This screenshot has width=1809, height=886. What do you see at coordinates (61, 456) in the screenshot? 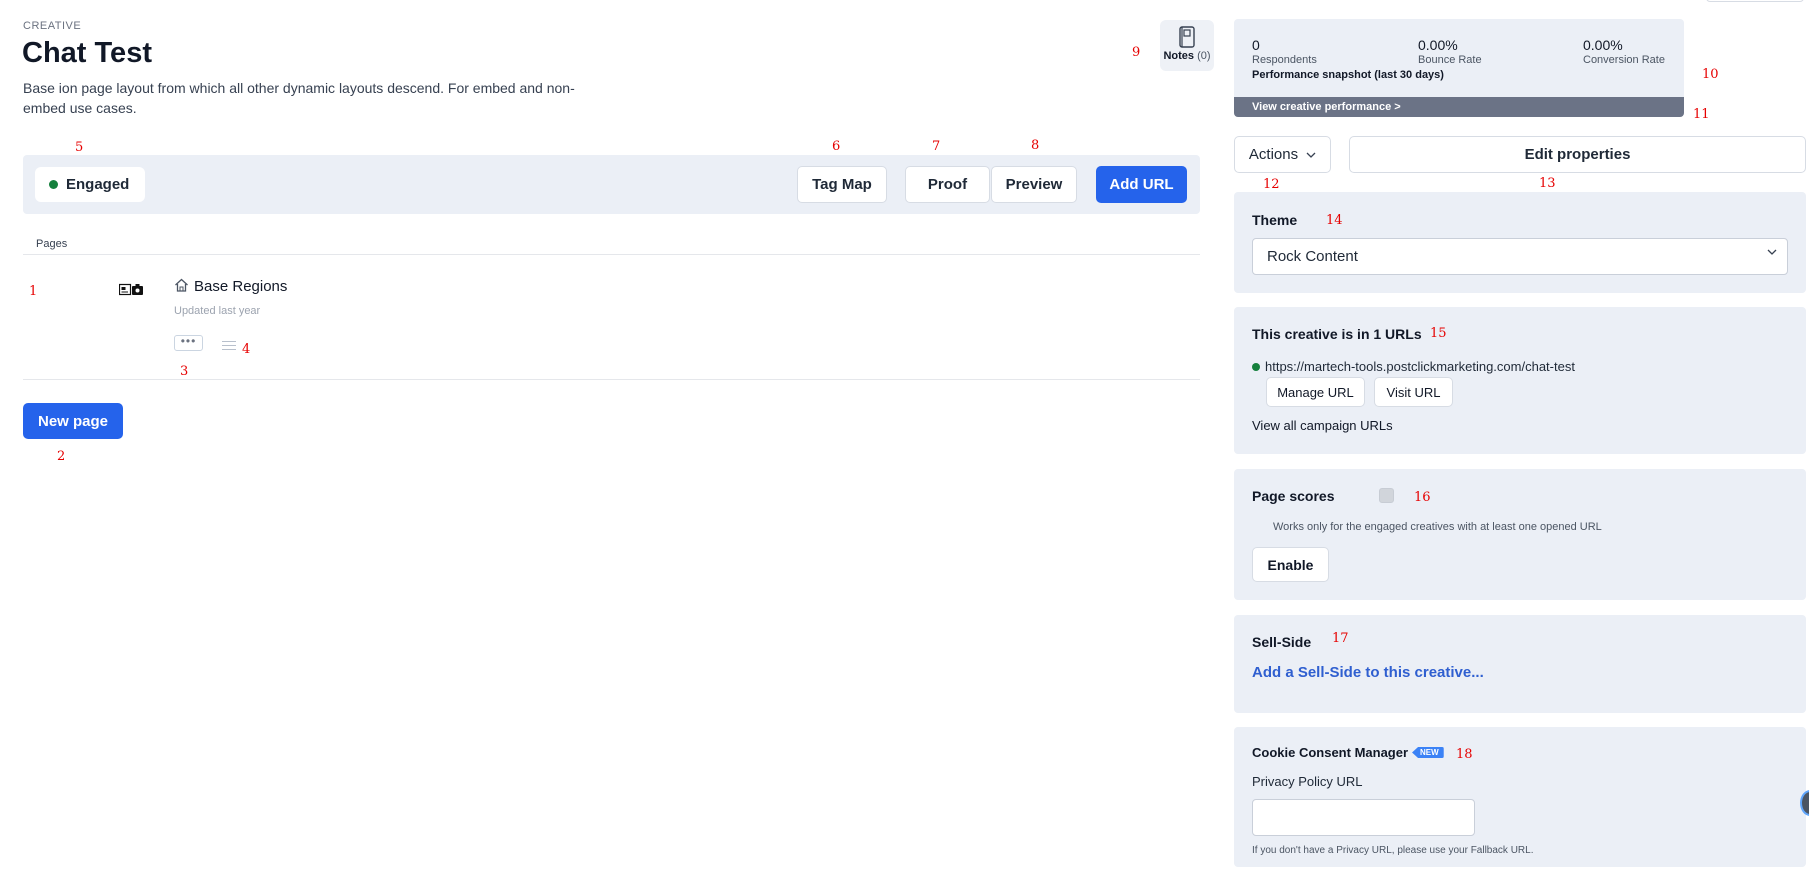
I see `annotation-marker-2: 2` at bounding box center [61, 456].